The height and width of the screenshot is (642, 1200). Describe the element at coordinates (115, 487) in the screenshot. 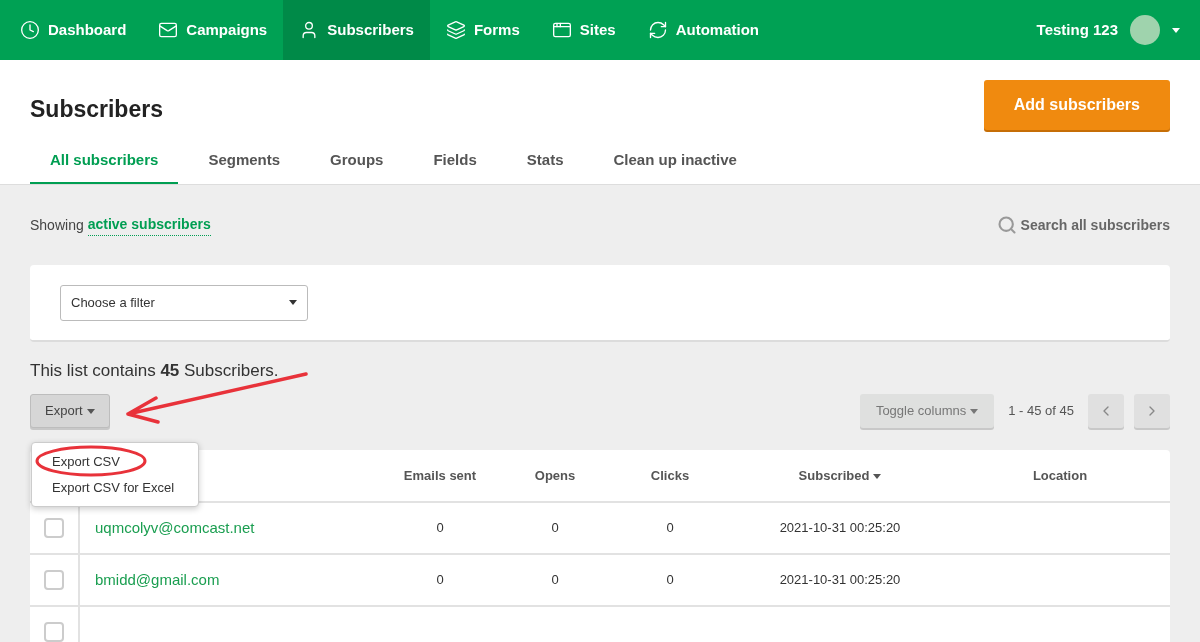

I see `export-menu-item: Export CSV for Excel` at that location.